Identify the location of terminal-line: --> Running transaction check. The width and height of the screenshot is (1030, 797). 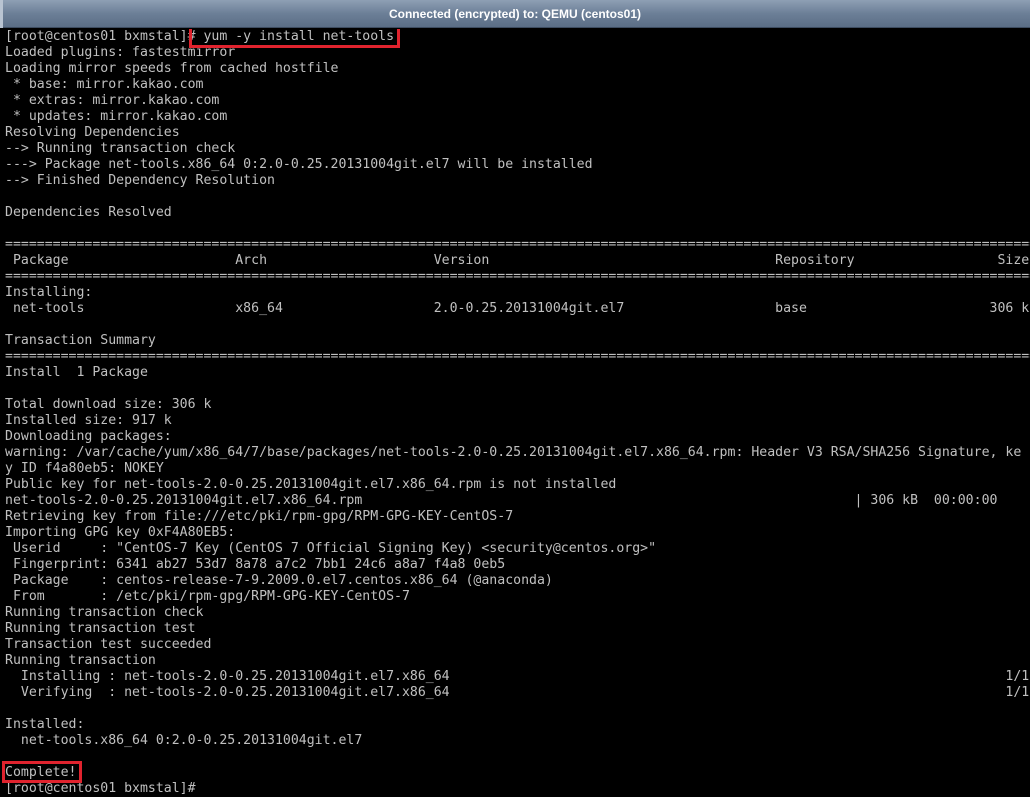
(120, 148).